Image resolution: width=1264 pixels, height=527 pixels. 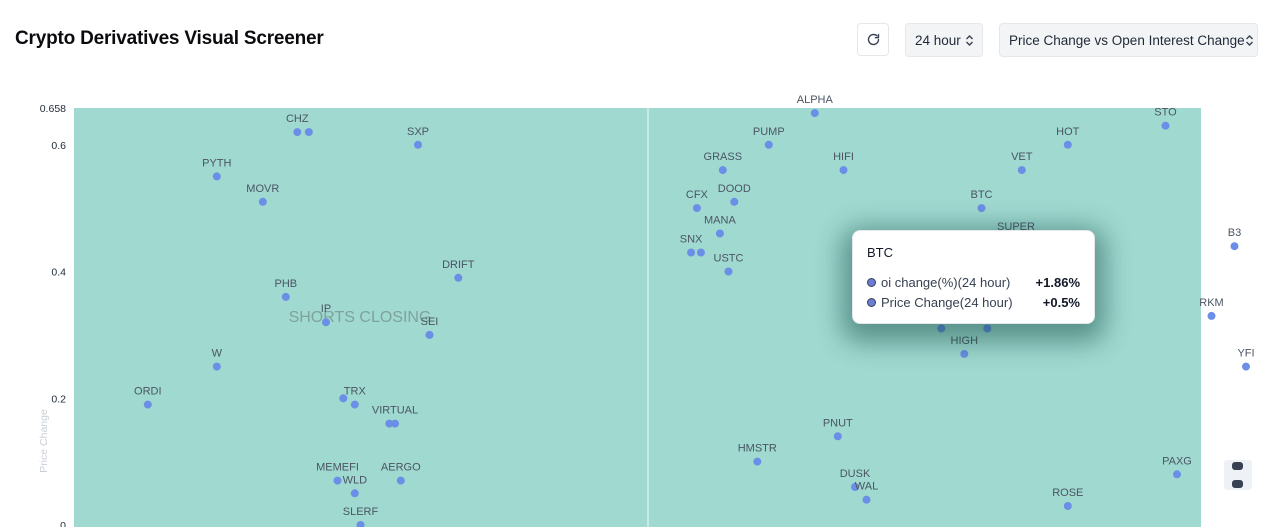 I want to click on point-label: PAXG, so click(x=1177, y=461).